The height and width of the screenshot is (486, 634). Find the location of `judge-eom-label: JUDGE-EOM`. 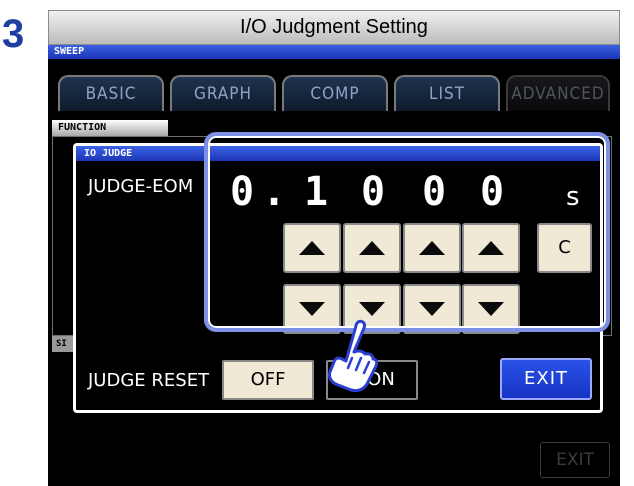

judge-eom-label: JUDGE-EOM is located at coordinates (141, 186).